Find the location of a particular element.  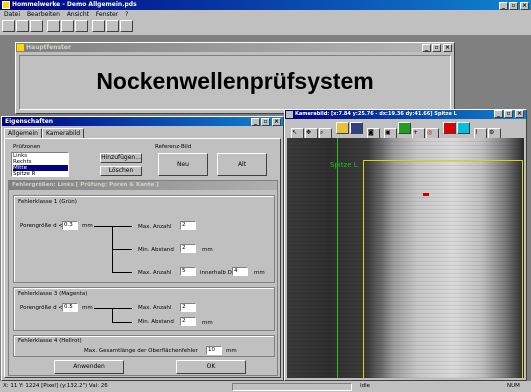

cyan-box-icon is located at coordinates (463, 128).